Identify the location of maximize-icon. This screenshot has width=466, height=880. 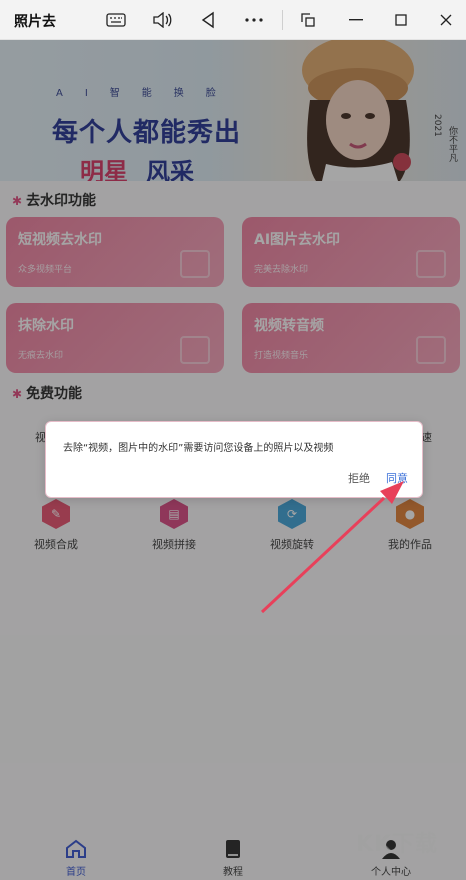
(401, 20).